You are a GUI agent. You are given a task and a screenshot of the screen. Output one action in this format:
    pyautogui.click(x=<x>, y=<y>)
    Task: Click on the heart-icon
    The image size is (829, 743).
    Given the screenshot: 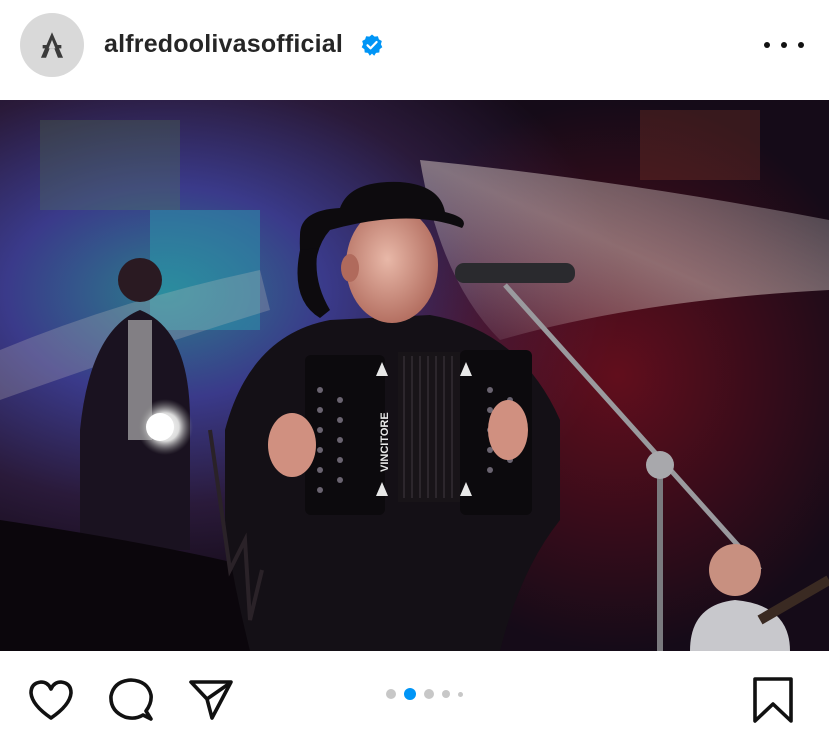 What is the action you would take?
    pyautogui.click(x=51, y=700)
    